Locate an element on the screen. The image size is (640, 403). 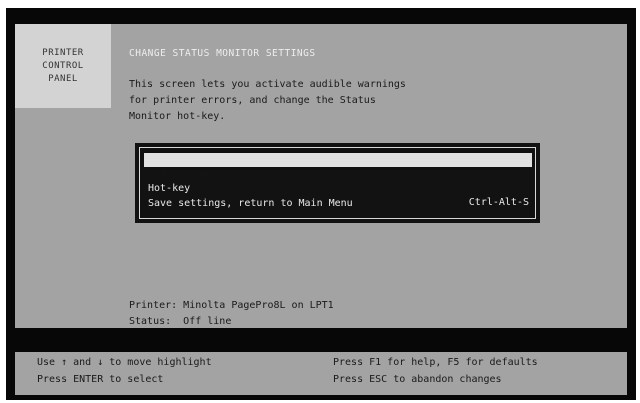
printer-info: Printer: Minolta PagePro8L on LPT1 is located at coordinates (231, 305).